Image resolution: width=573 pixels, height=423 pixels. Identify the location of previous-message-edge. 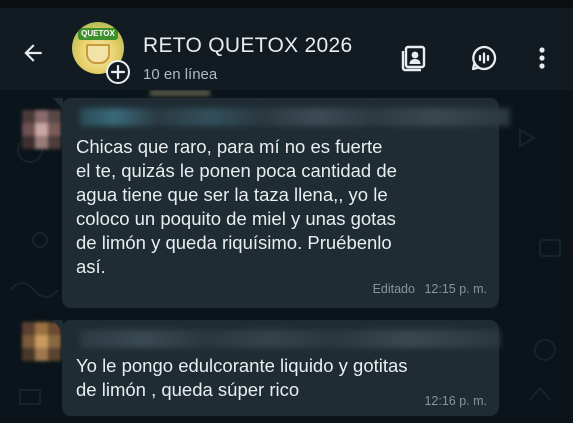
(180, 93).